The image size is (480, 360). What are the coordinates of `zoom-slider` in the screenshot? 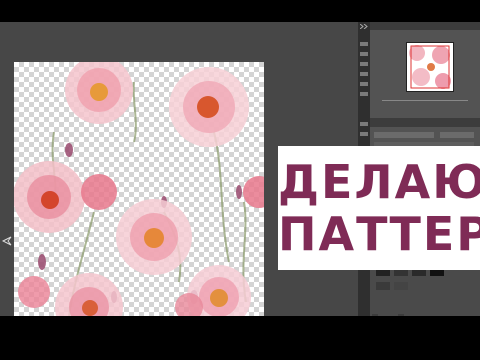 It's located at (425, 100).